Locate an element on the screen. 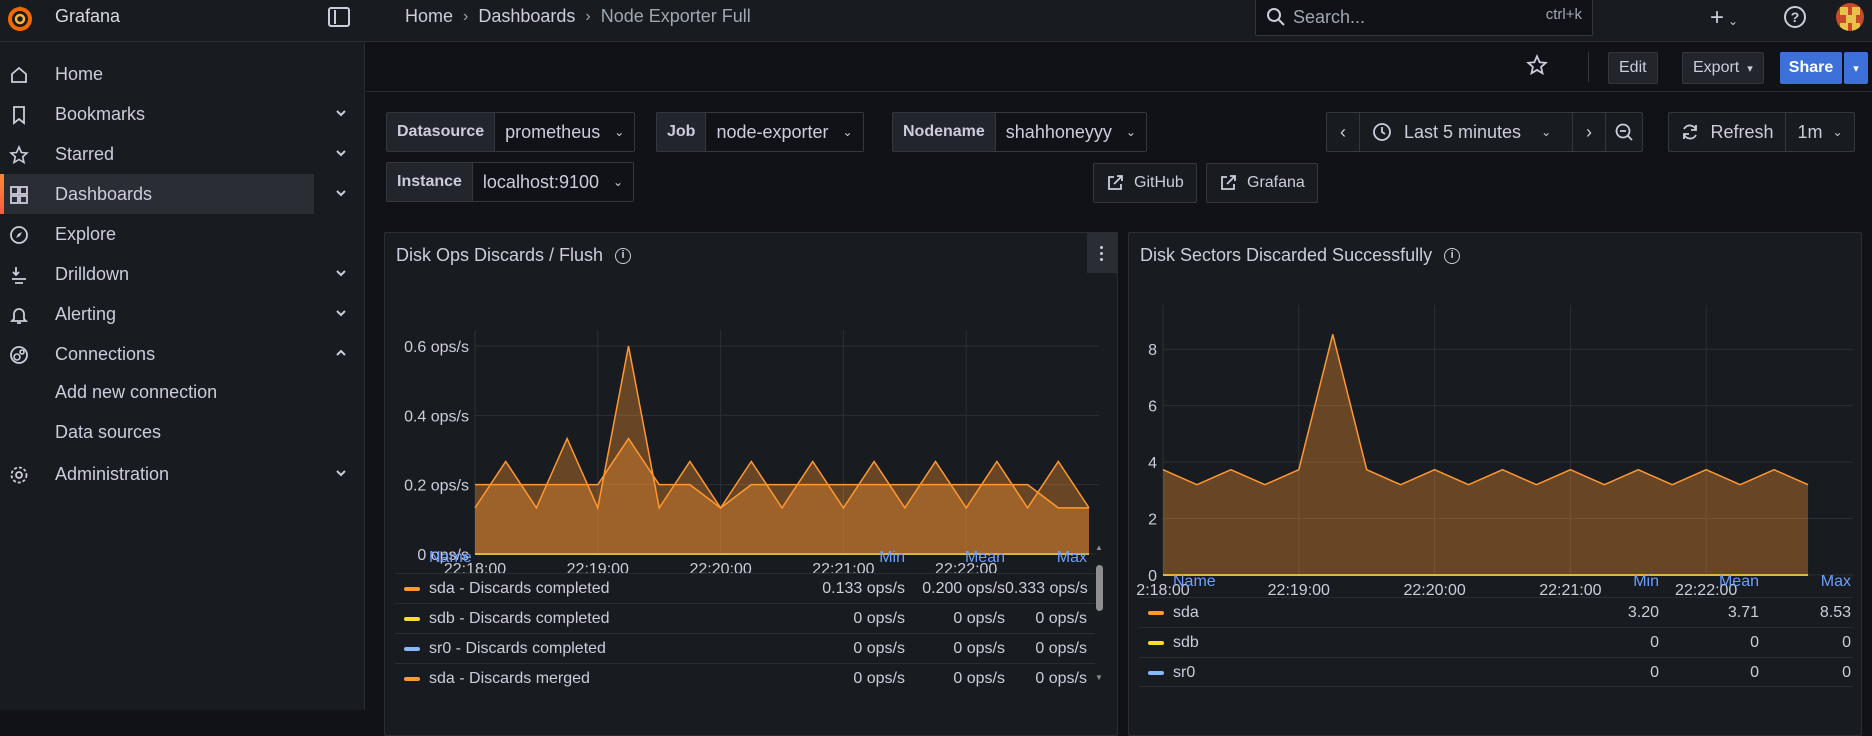  grafana-link-label: Grafana is located at coordinates (1276, 182).